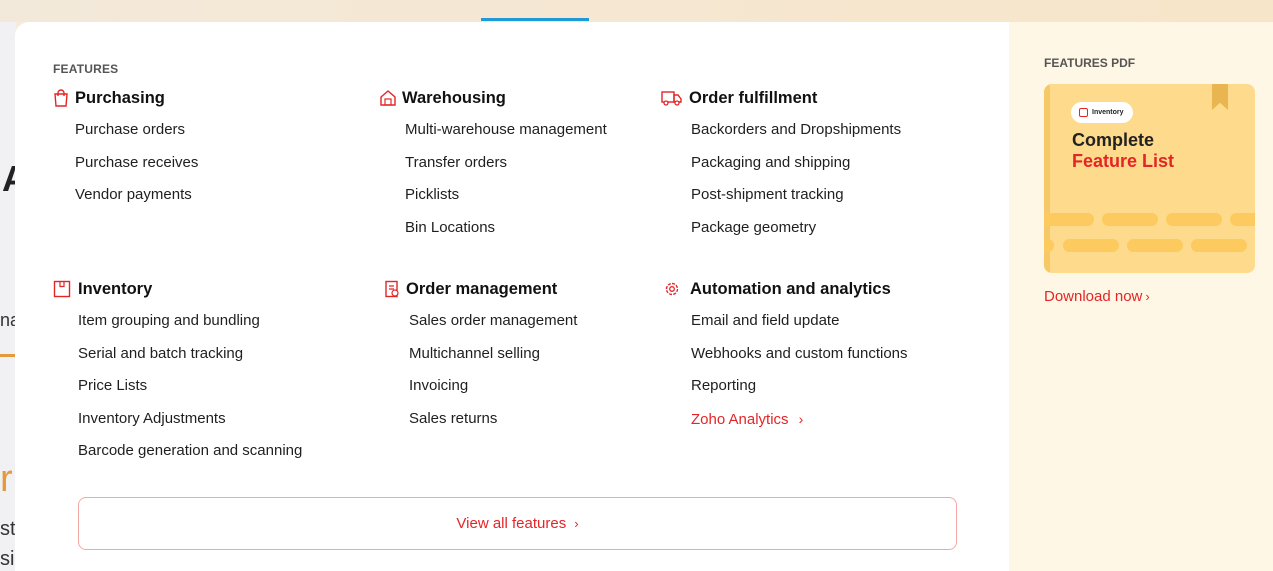  I want to click on feature-link: Reporting, so click(799, 391).